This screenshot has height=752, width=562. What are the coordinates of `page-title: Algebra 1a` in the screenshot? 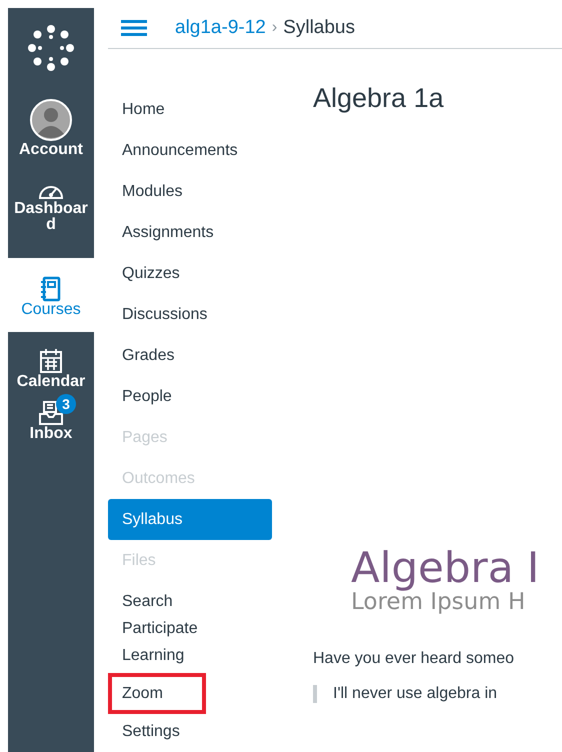 It's located at (379, 98).